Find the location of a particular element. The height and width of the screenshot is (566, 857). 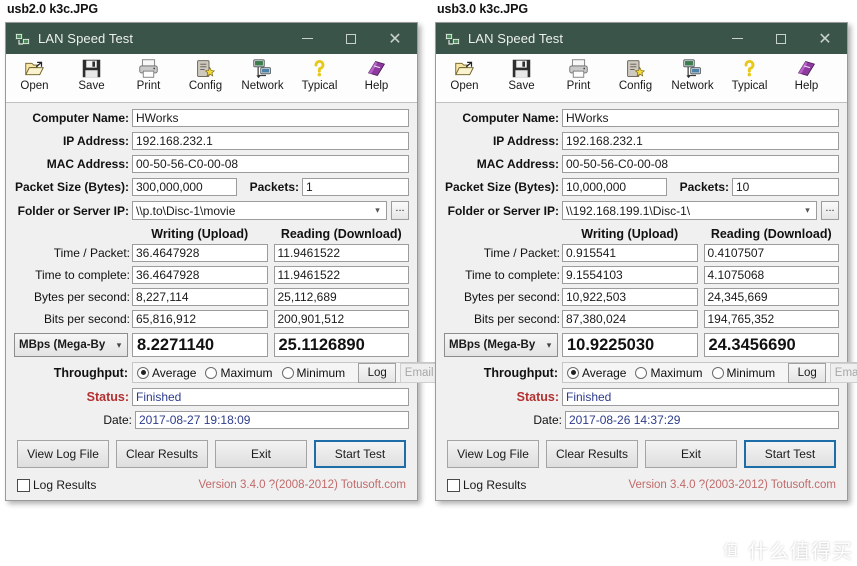

throughput-label: Throughput: is located at coordinates (90, 372).